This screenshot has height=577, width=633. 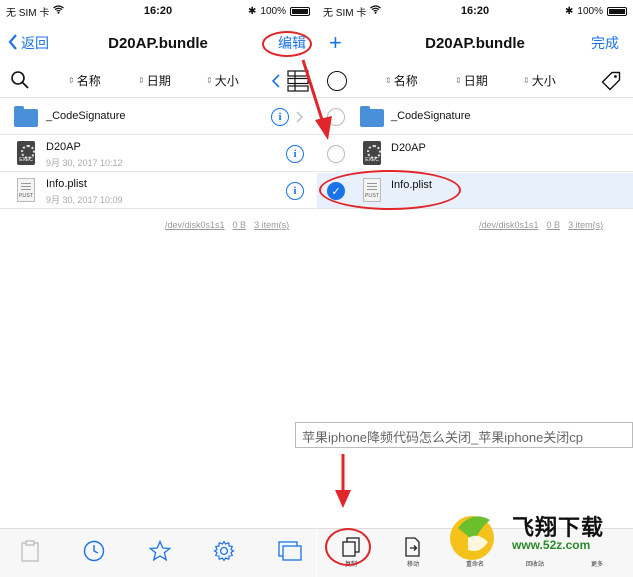 I want to click on tag-icon, so click(x=611, y=82).